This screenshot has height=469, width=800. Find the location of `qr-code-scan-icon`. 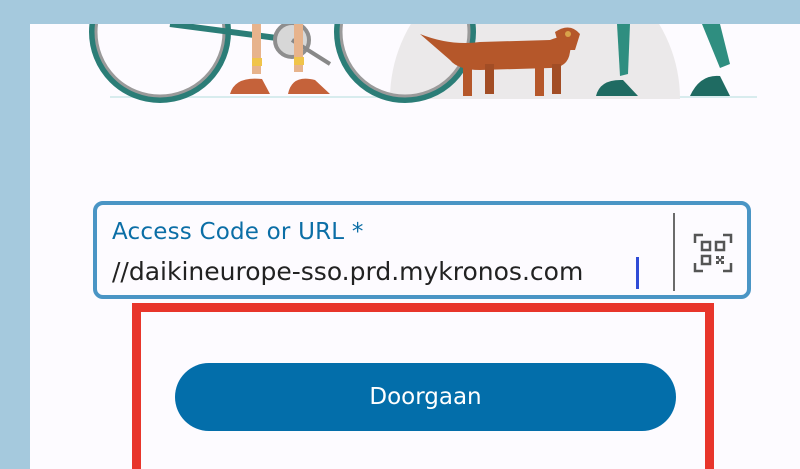

qr-code-scan-icon is located at coordinates (713, 253).